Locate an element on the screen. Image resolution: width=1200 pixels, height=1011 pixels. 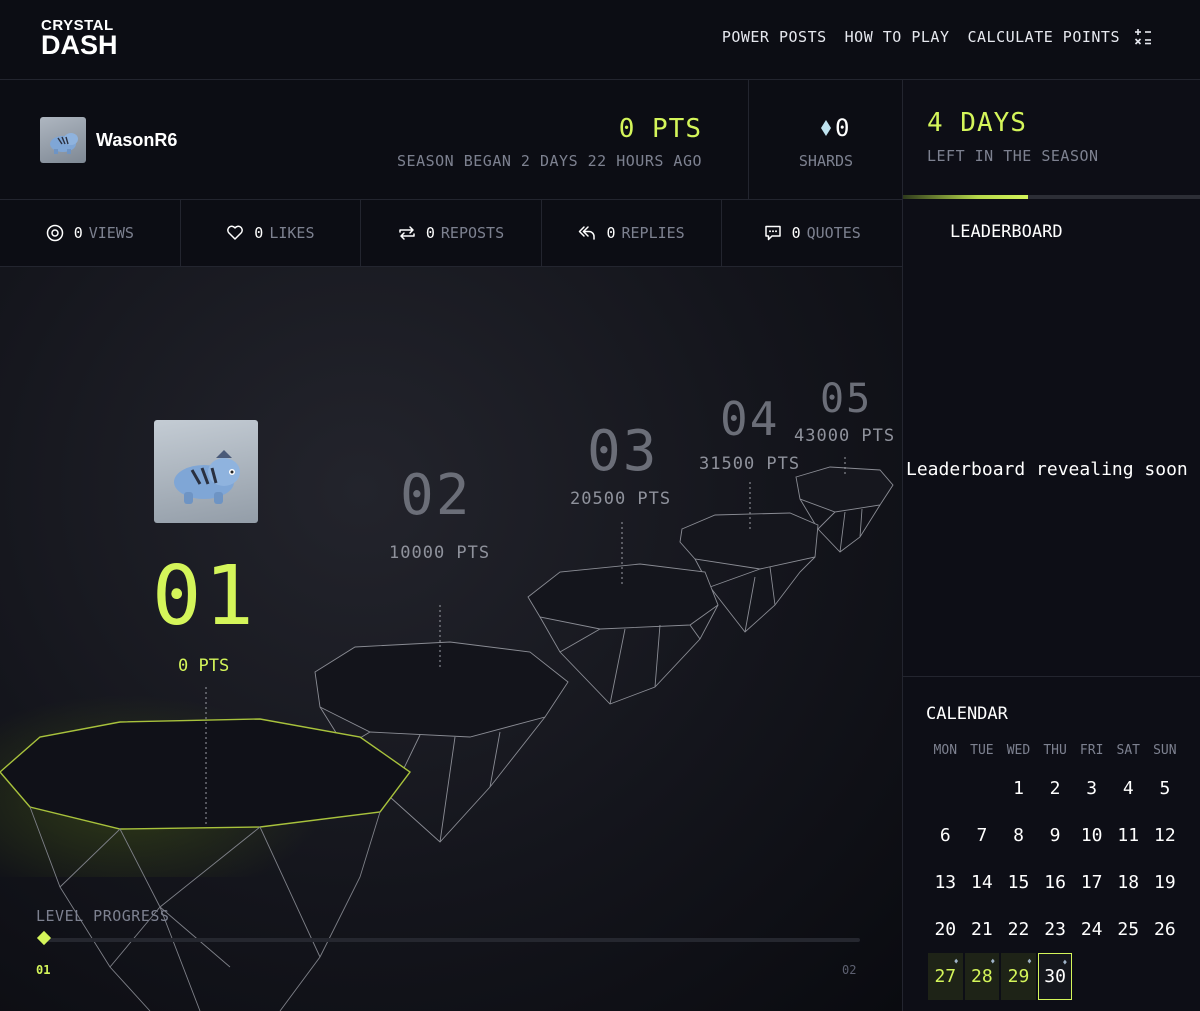
season-began: SEASON BEGAN 2 DAYS 22 HOURS AGO is located at coordinates (549, 161).